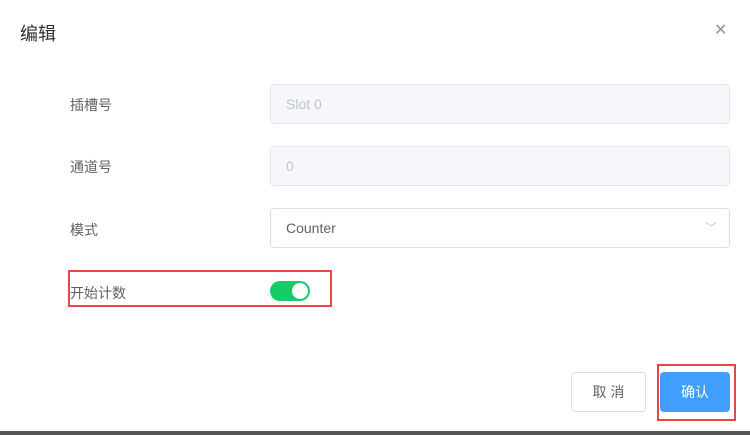 Image resolution: width=750 pixels, height=435 pixels. What do you see at coordinates (91, 105) in the screenshot?
I see `slot-label: 插槽号` at bounding box center [91, 105].